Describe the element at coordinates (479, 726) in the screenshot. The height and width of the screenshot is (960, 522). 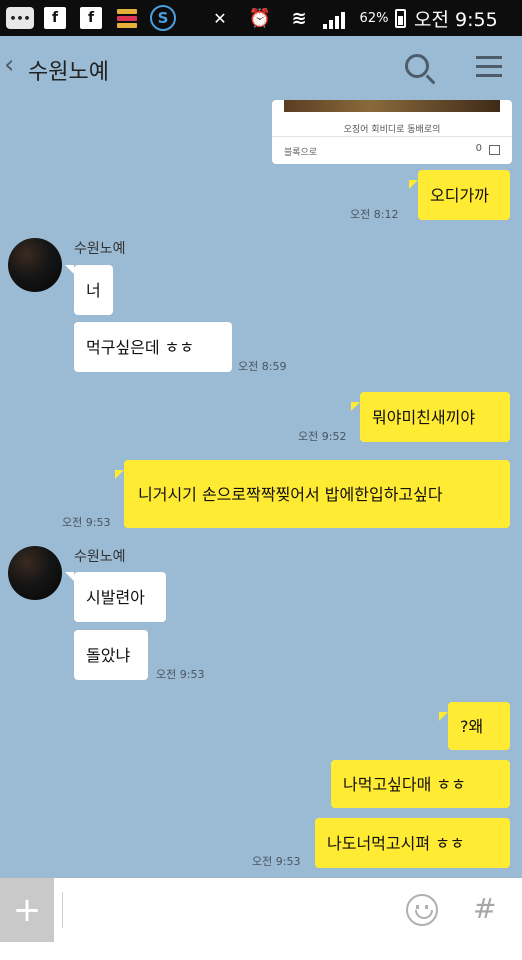
I see `outgoing-message: ?왜` at that location.